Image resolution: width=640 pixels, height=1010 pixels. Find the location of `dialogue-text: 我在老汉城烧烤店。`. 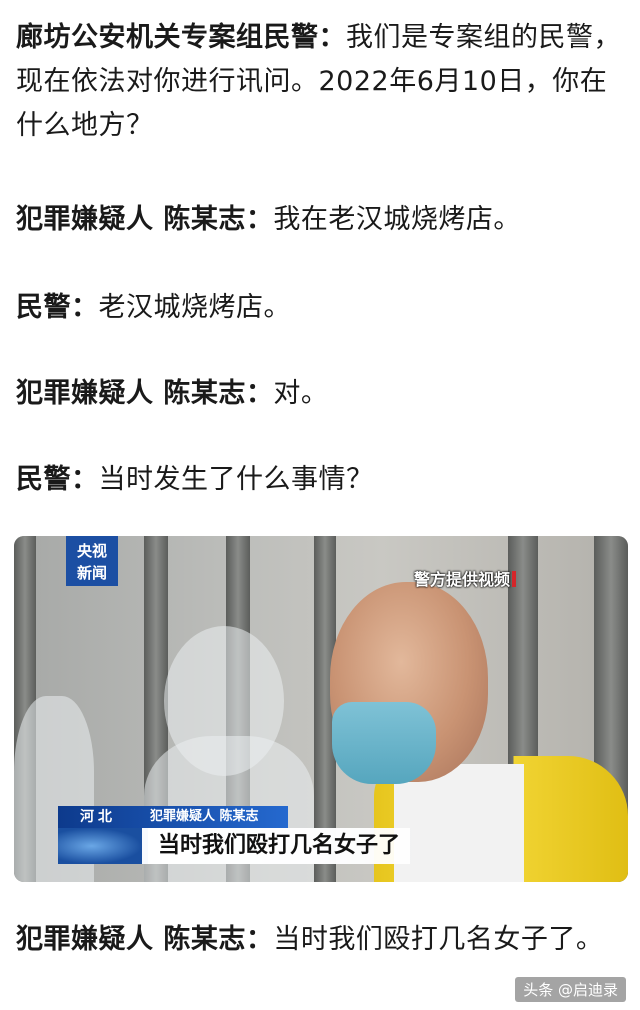

dialogue-text: 我在老汉城烧烤店。 is located at coordinates (397, 219).